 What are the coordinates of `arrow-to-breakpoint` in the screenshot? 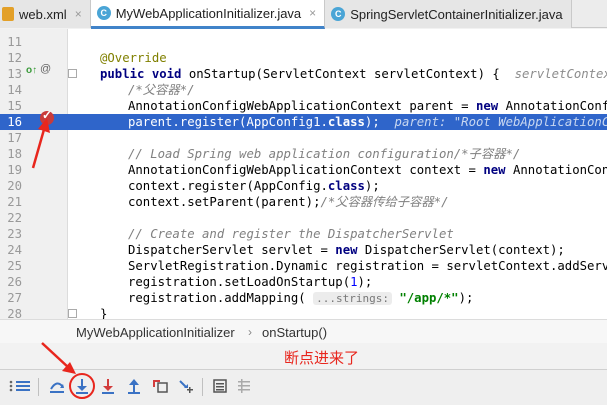 It's located at (40, 143).